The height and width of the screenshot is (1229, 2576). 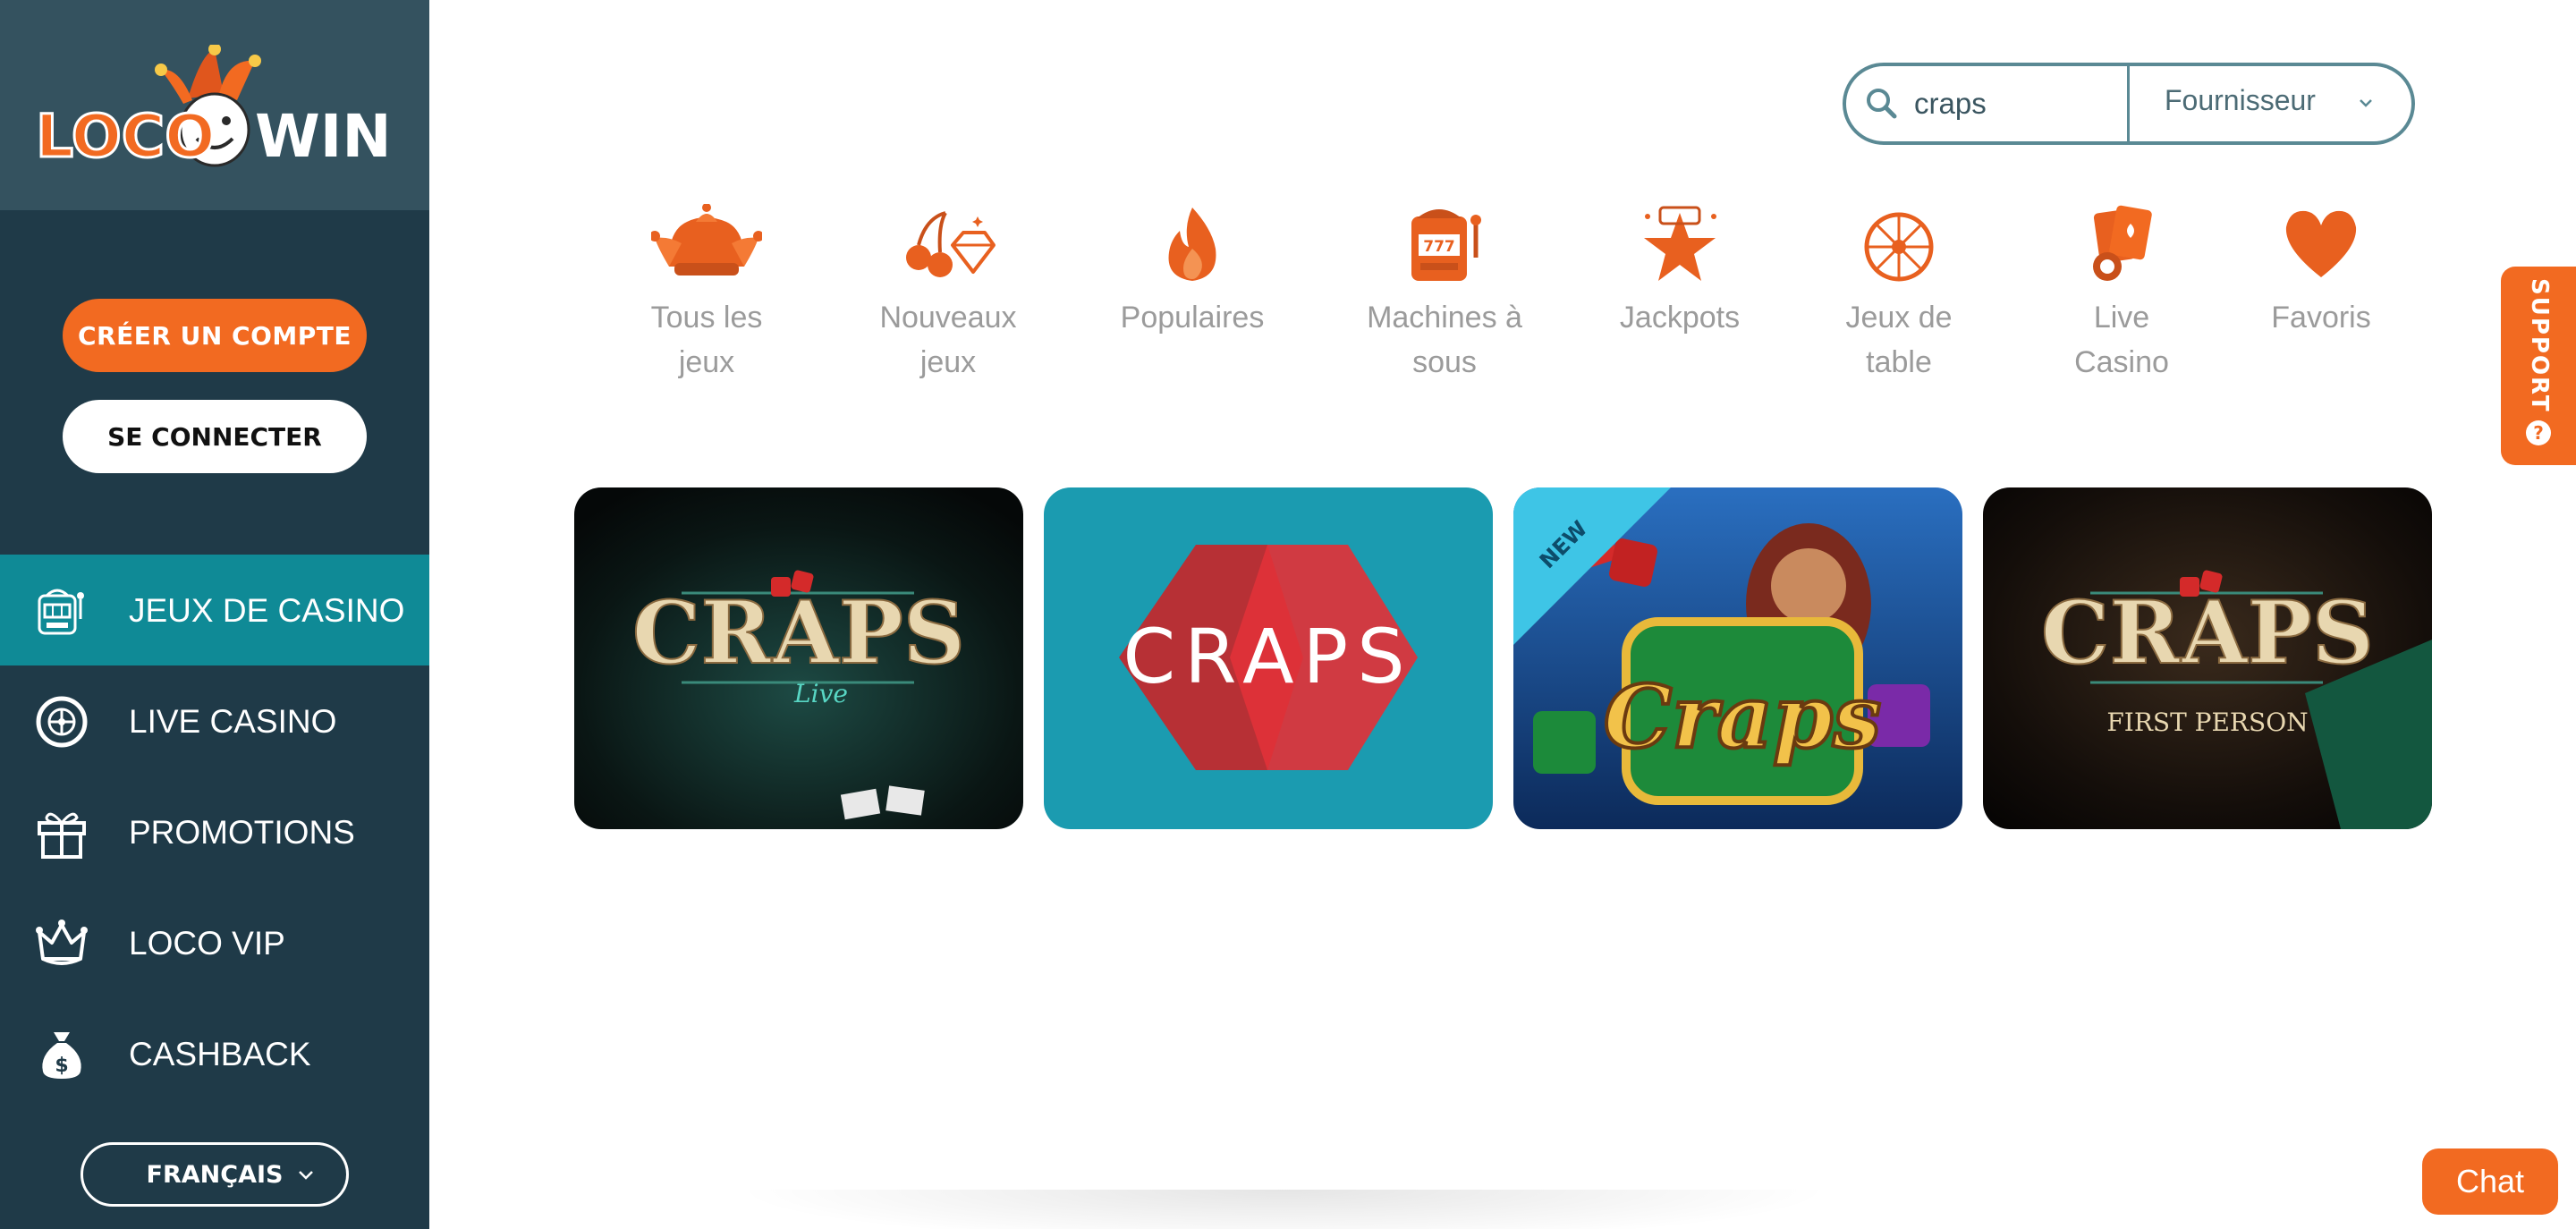 What do you see at coordinates (1899, 247) in the screenshot?
I see `roulette-icon` at bounding box center [1899, 247].